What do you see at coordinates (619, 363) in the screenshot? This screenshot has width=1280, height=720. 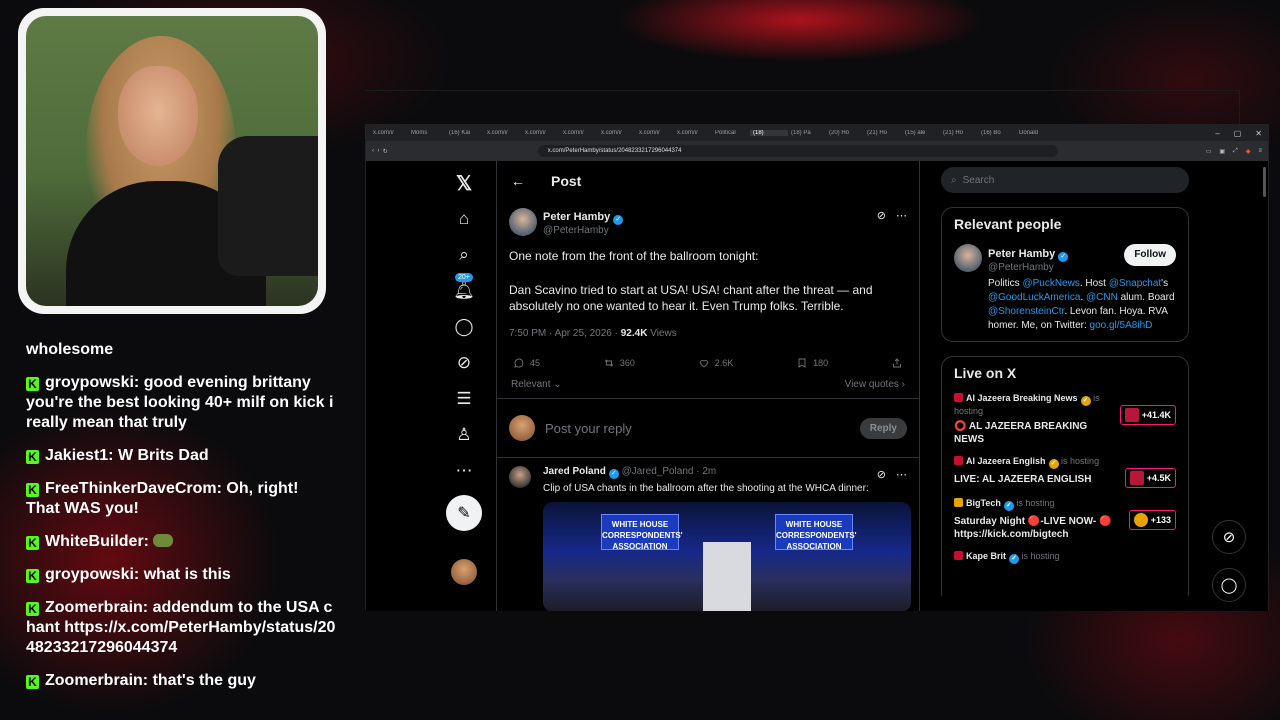 I see `repost-action: 360` at bounding box center [619, 363].